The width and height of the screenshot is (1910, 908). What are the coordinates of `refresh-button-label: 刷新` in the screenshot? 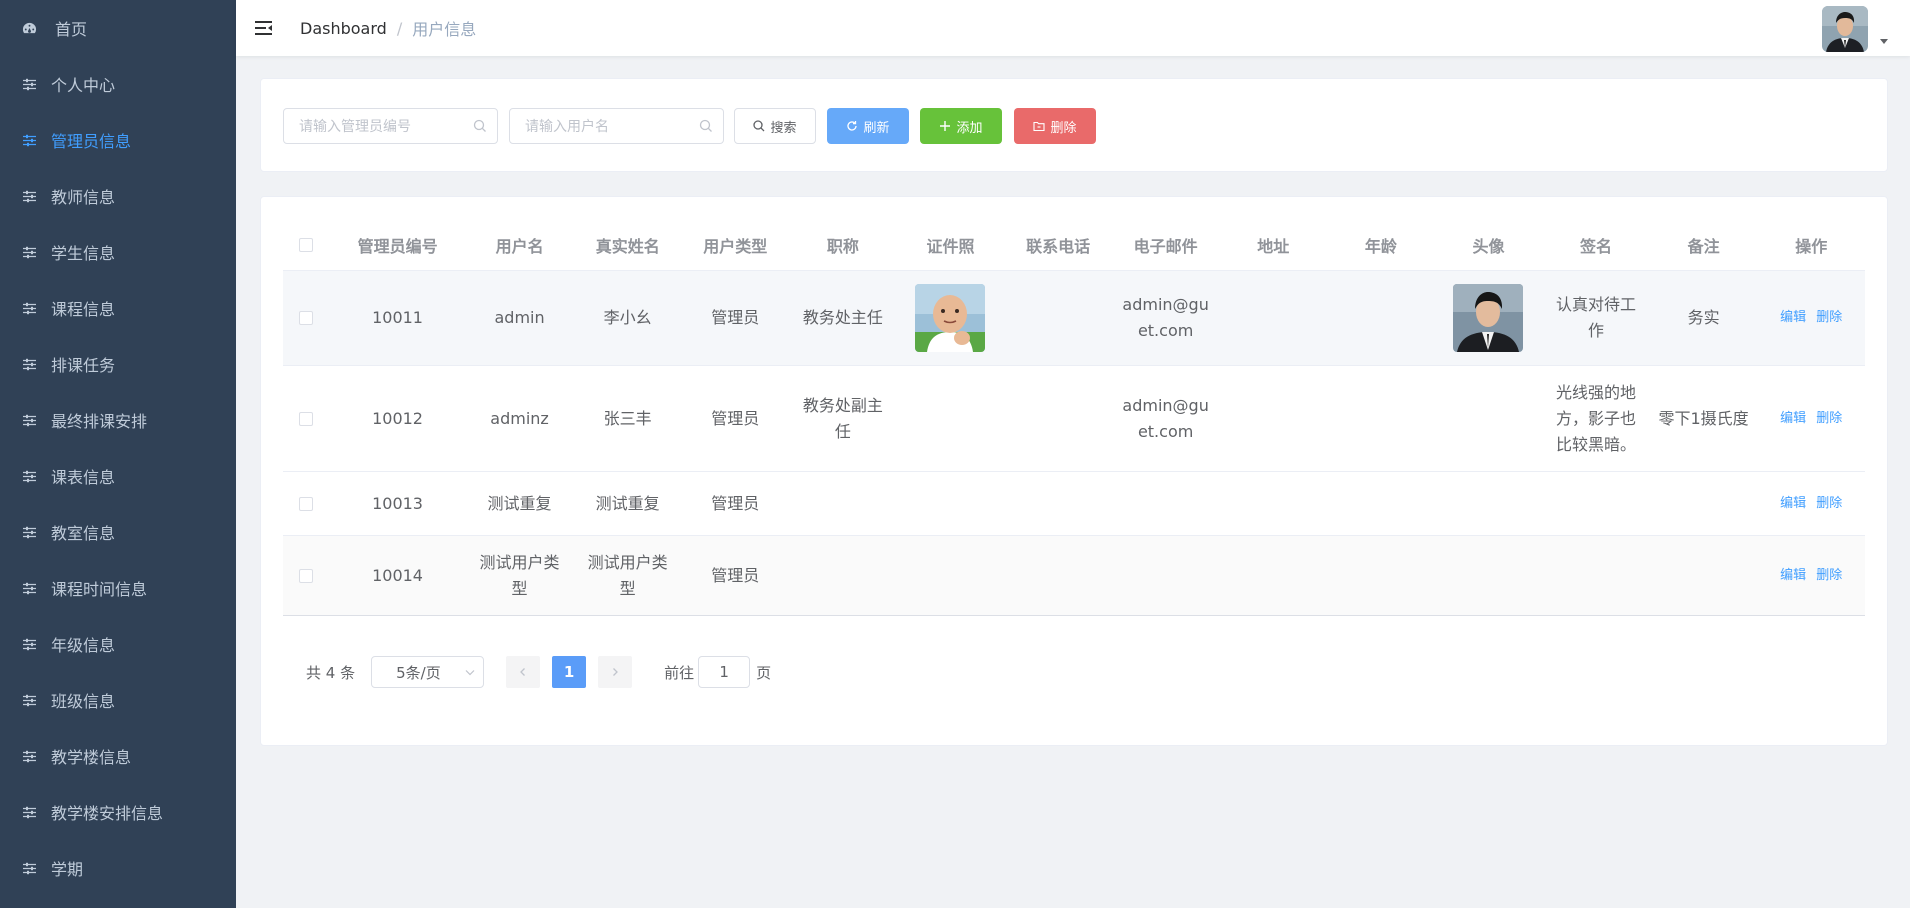 It's located at (876, 128).